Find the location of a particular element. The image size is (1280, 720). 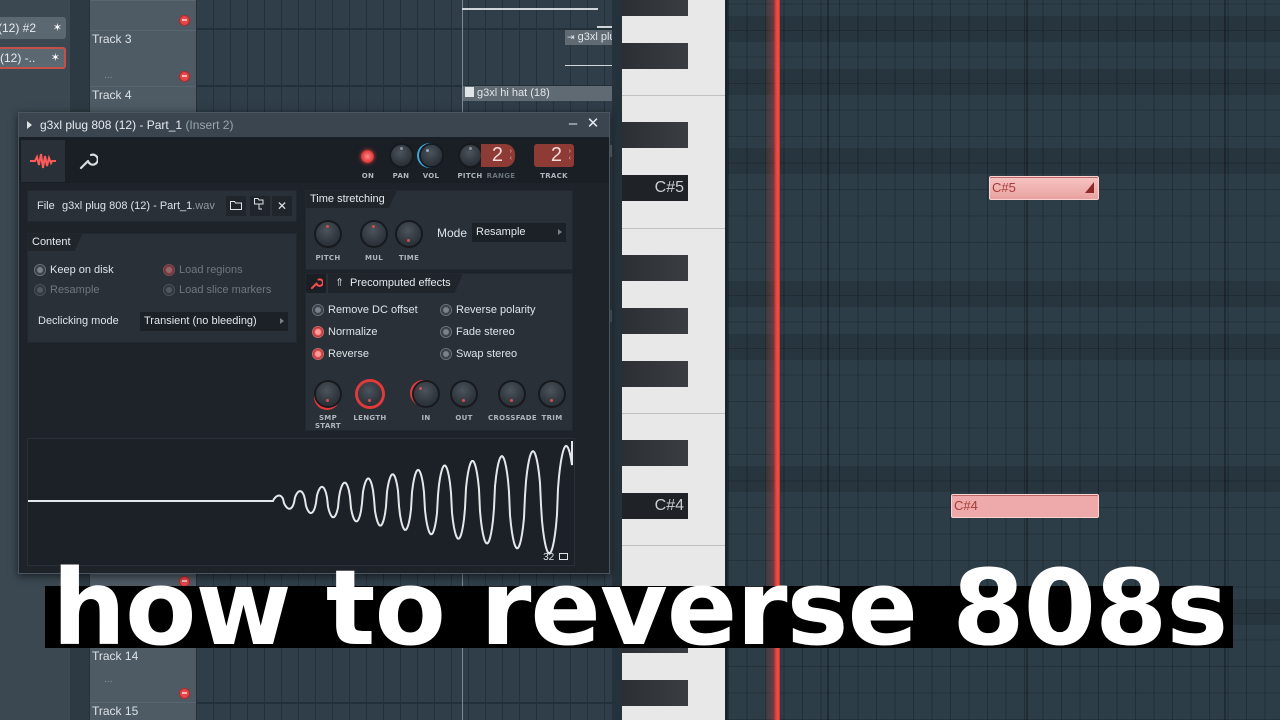

reverse-polarity-option: Reverse polarity is located at coordinates (487, 310).